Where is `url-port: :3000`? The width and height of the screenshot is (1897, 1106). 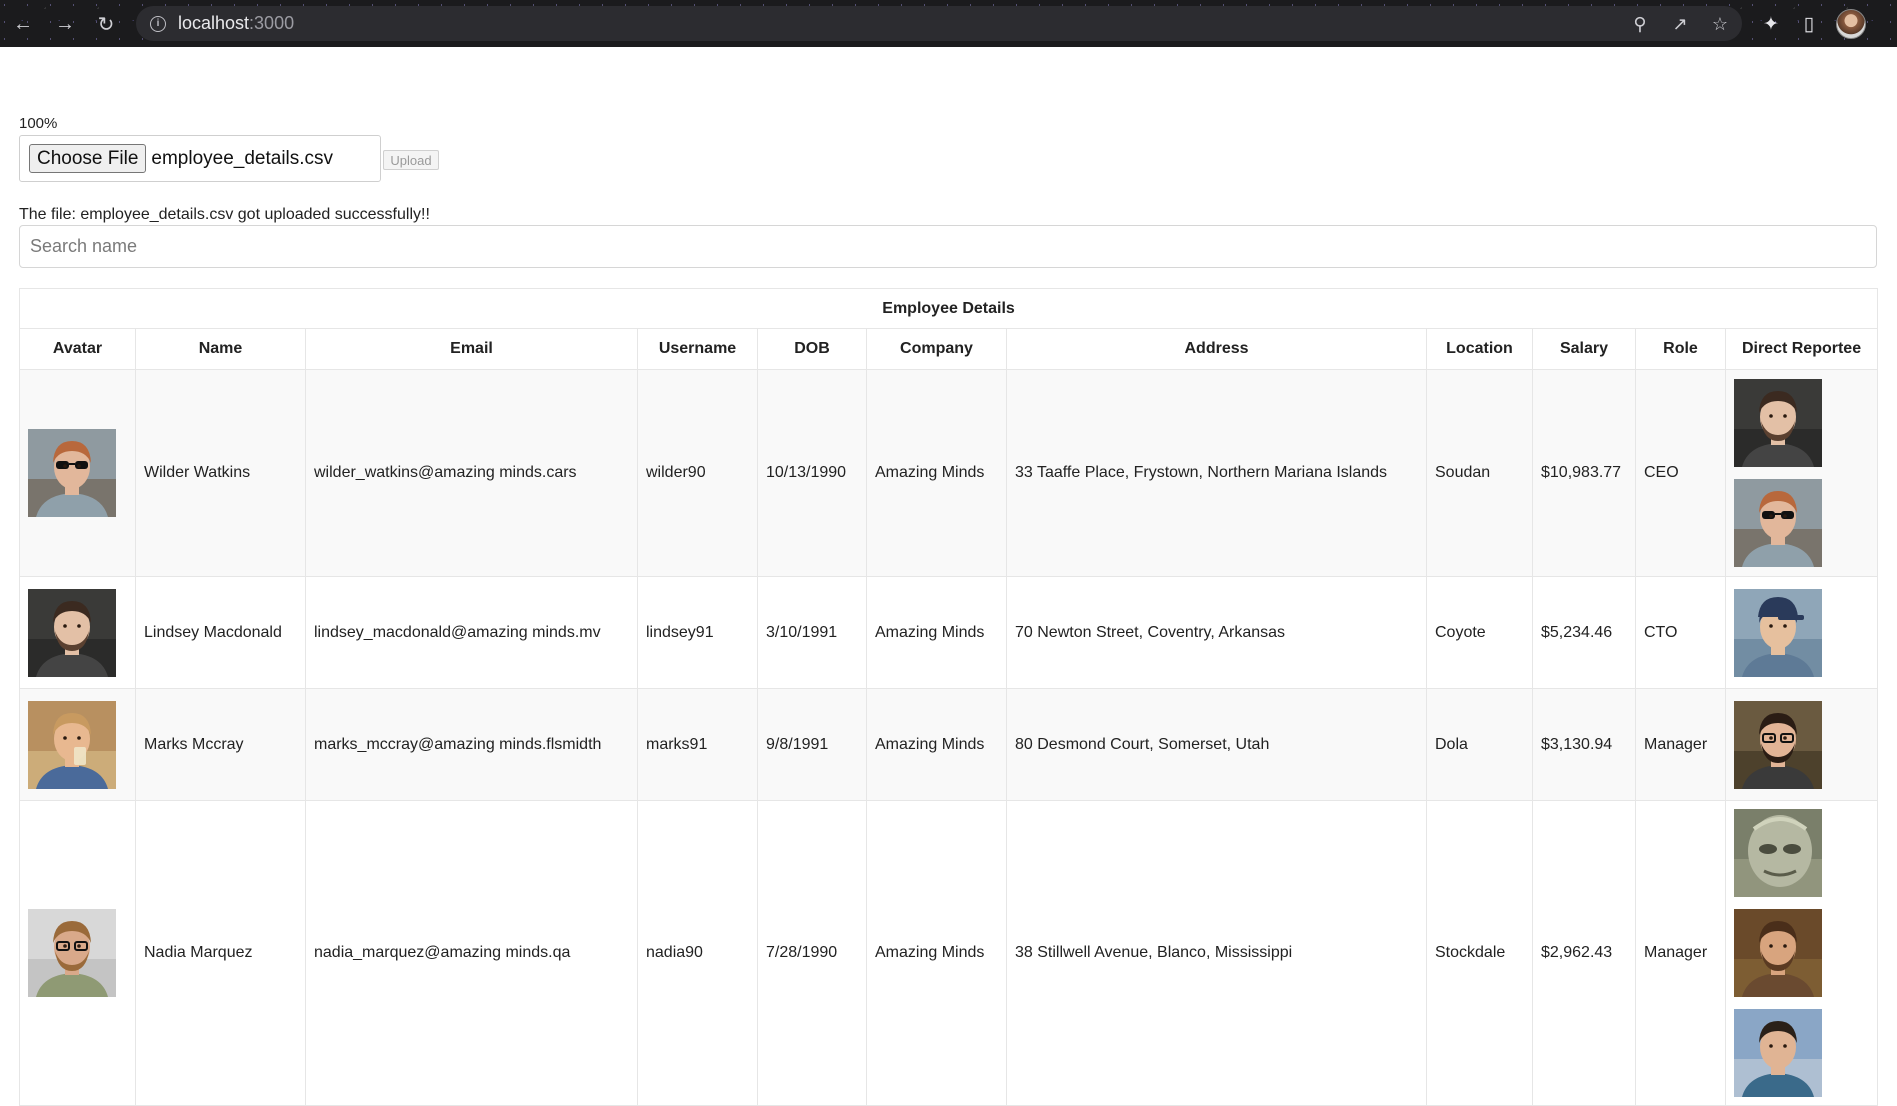 url-port: :3000 is located at coordinates (272, 23).